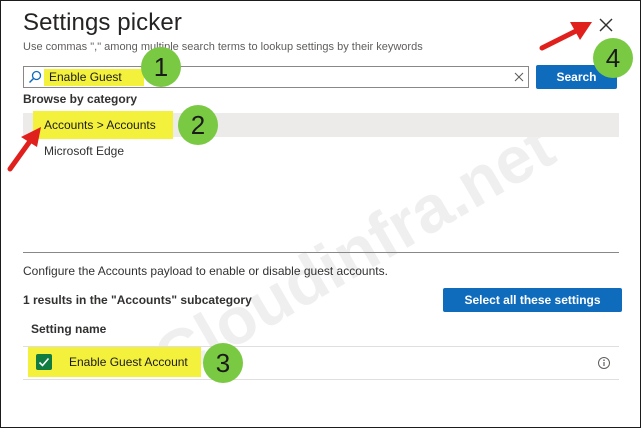 Image resolution: width=641 pixels, height=428 pixels. What do you see at coordinates (69, 329) in the screenshot?
I see `setting-name-header: Setting name` at bounding box center [69, 329].